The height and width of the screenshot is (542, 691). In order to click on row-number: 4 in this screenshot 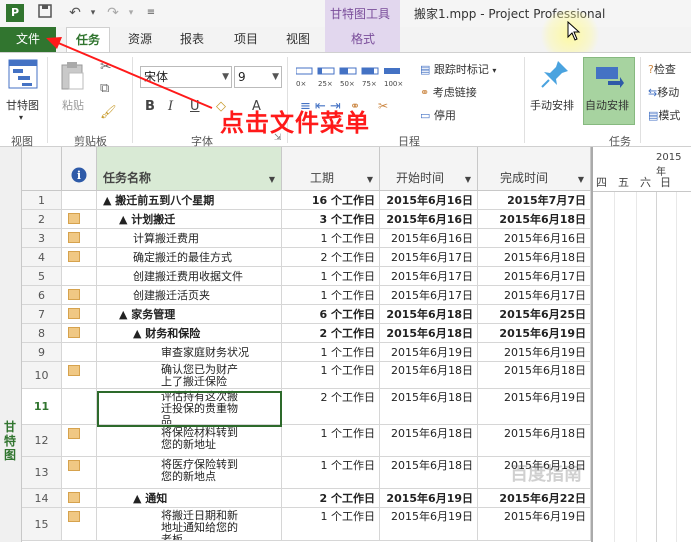, I will do `click(42, 257)`.